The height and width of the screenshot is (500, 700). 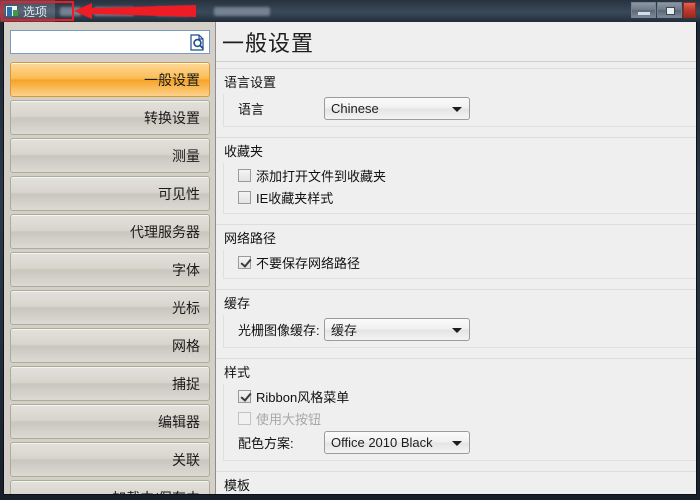 What do you see at coordinates (467, 197) in the screenshot?
I see `checkbox-row: IE收藏夹样式` at bounding box center [467, 197].